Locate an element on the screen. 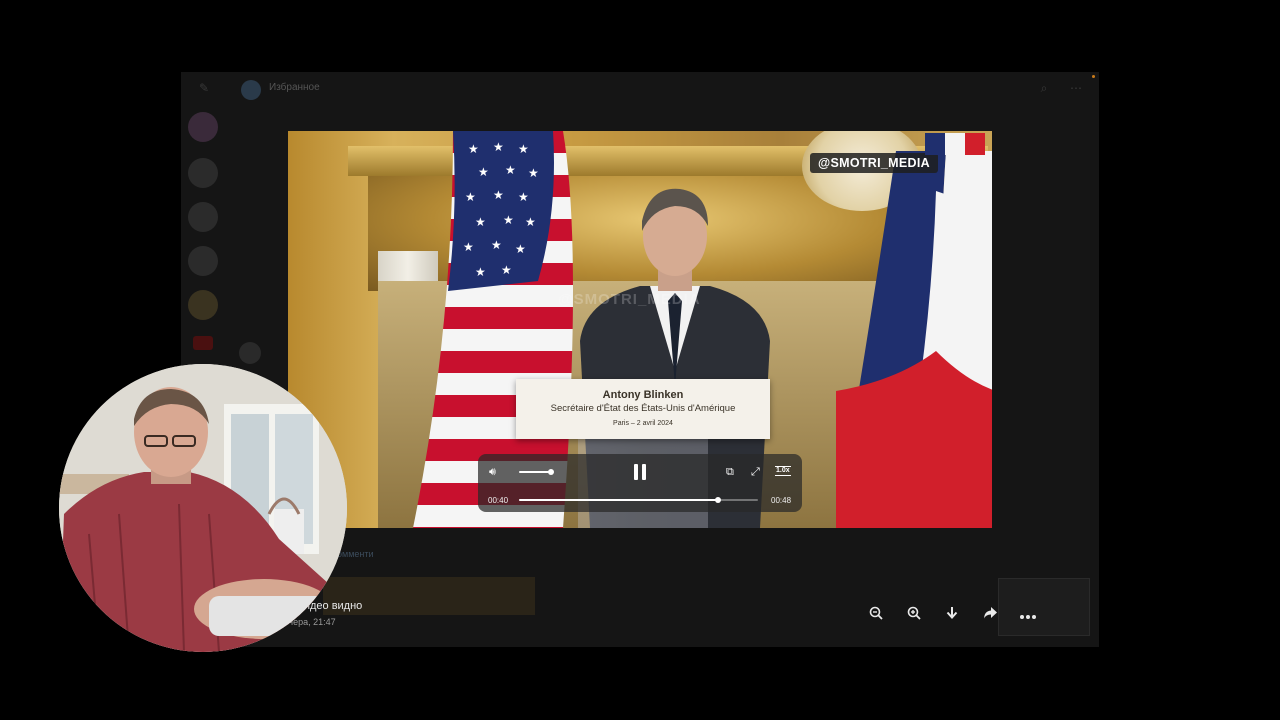 The image size is (1280, 720). search-icon: ⌕ is located at coordinates (1044, 88).